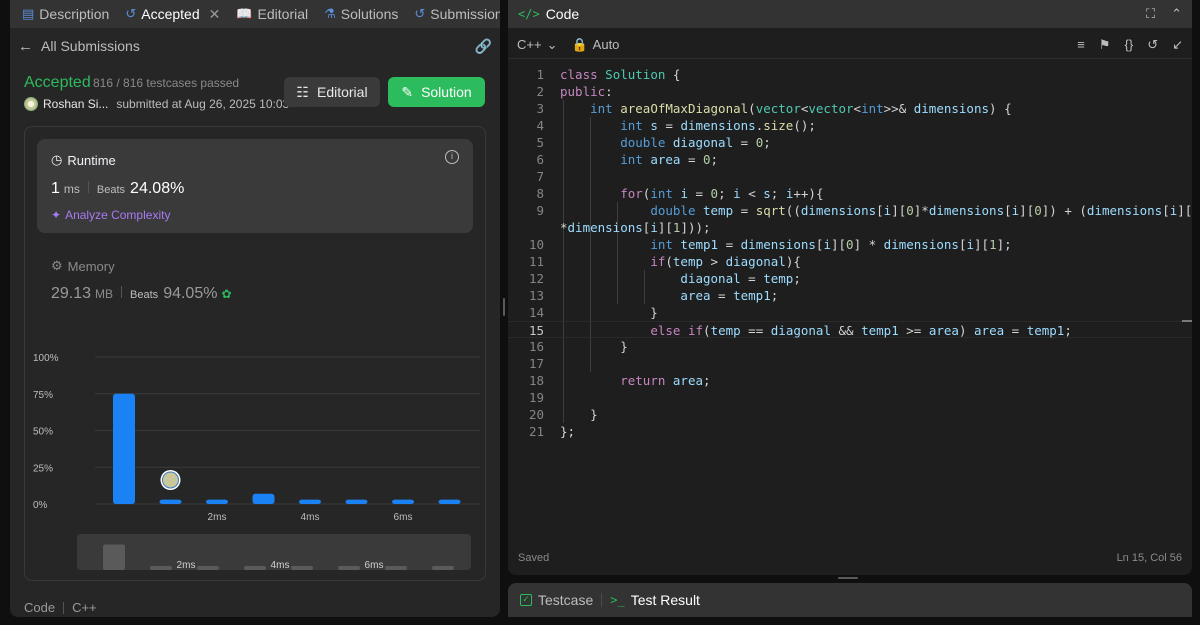 This screenshot has height=625, width=1200. What do you see at coordinates (534, 558) in the screenshot?
I see `save-status: Saved` at bounding box center [534, 558].